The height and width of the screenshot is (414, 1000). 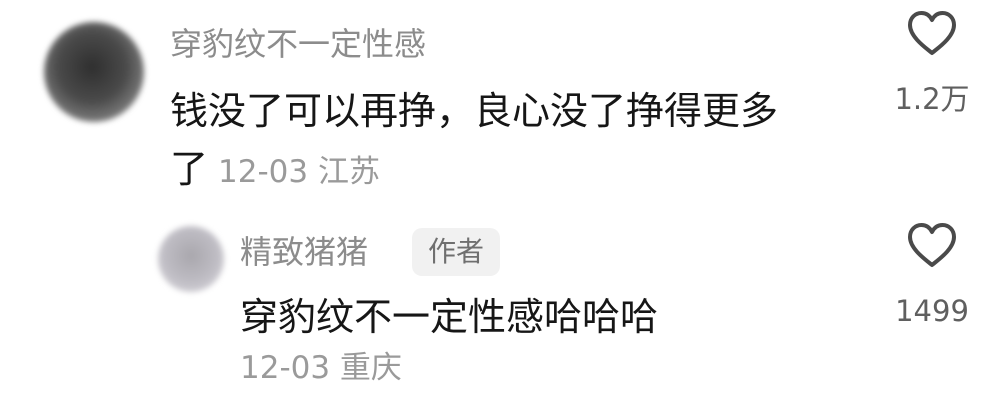 I want to click on reply-like-count: 1499, so click(x=932, y=311).